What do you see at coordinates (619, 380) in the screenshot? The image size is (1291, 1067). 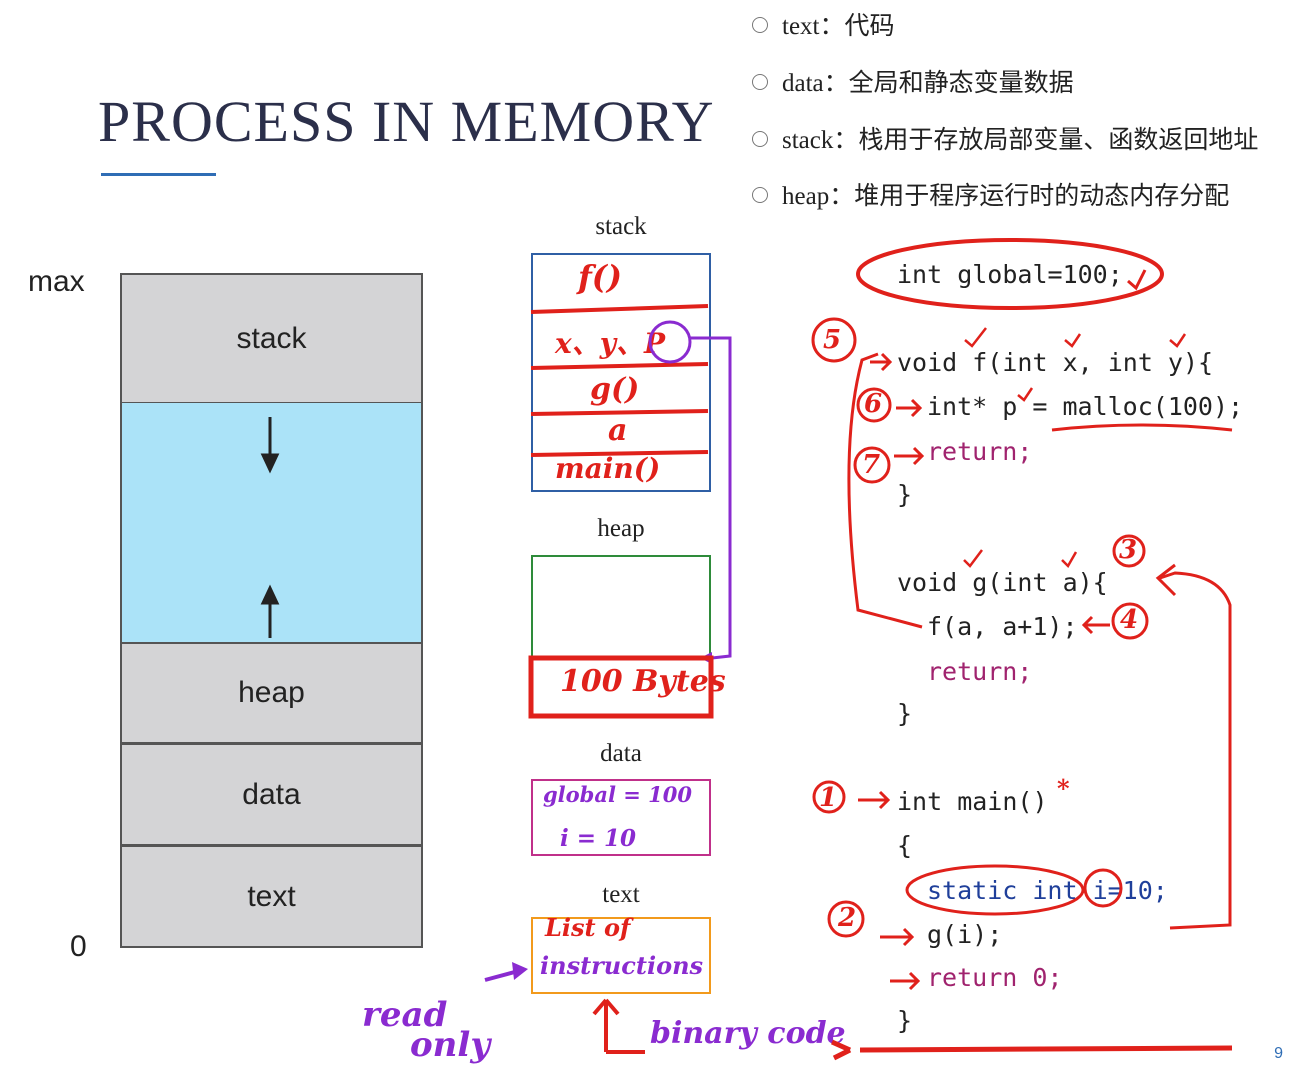 I see `stack-frame-dividers` at bounding box center [619, 380].